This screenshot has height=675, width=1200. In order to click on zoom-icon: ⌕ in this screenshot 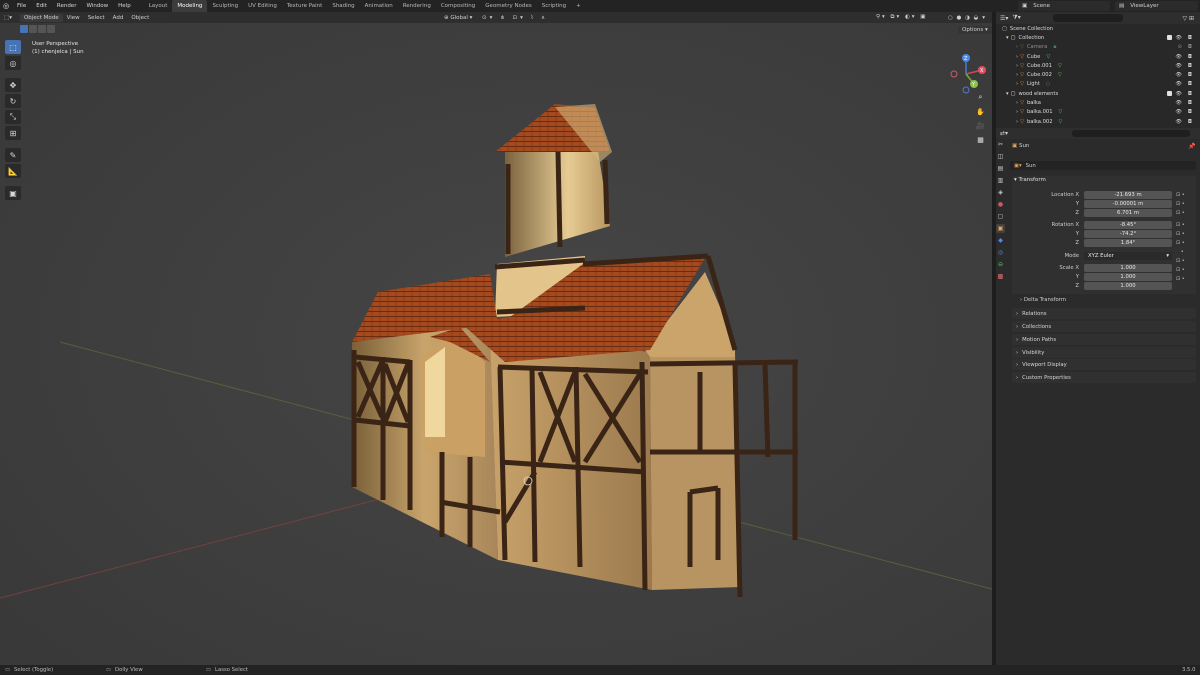, I will do `click(980, 97)`.